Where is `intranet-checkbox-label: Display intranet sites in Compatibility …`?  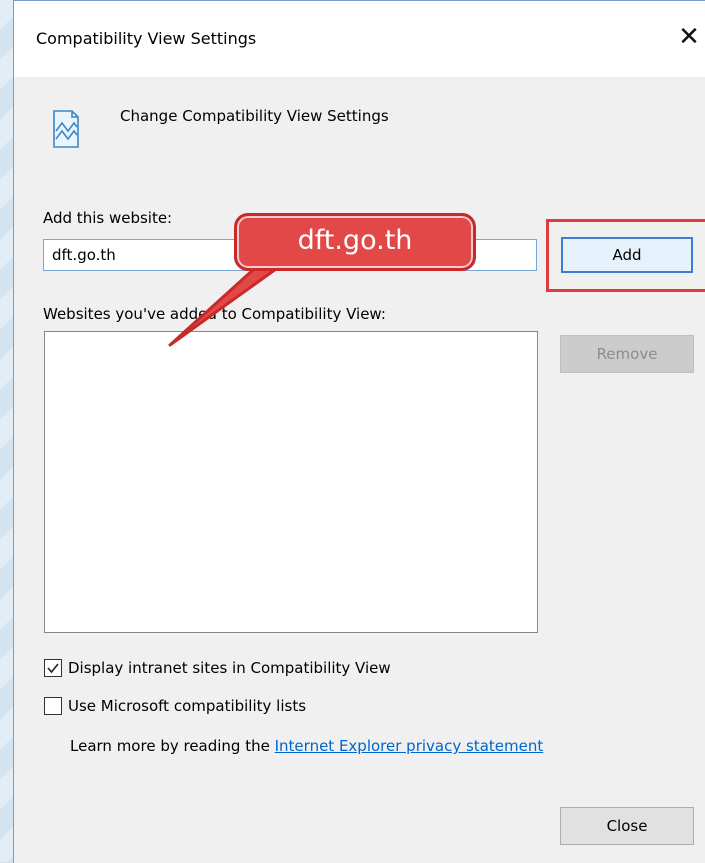
intranet-checkbox-label: Display intranet sites in Compatibility … is located at coordinates (229, 668).